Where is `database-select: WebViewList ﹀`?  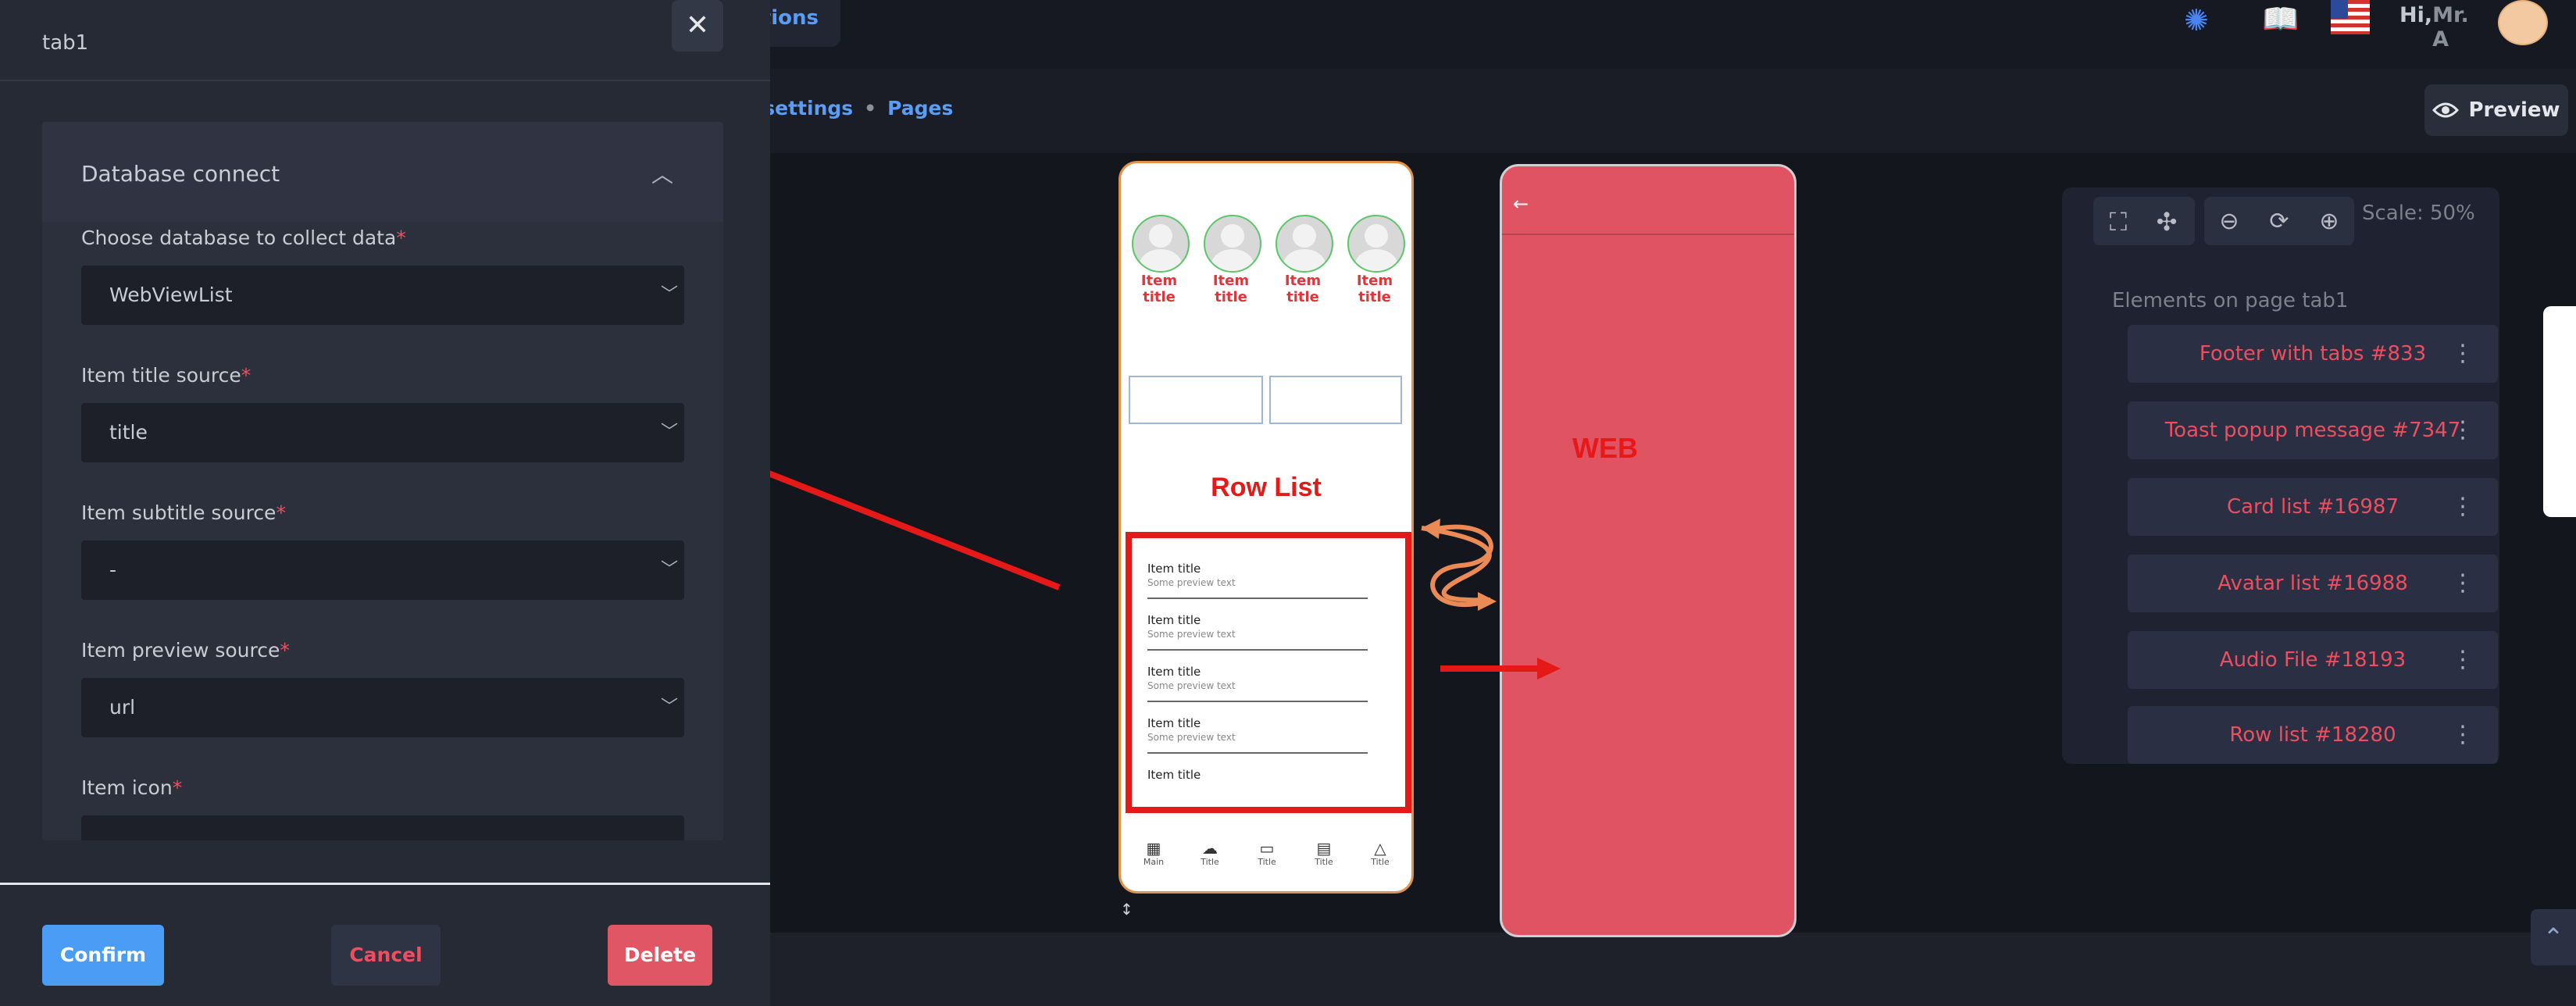
database-select: WebViewList ﹀ is located at coordinates (382, 295).